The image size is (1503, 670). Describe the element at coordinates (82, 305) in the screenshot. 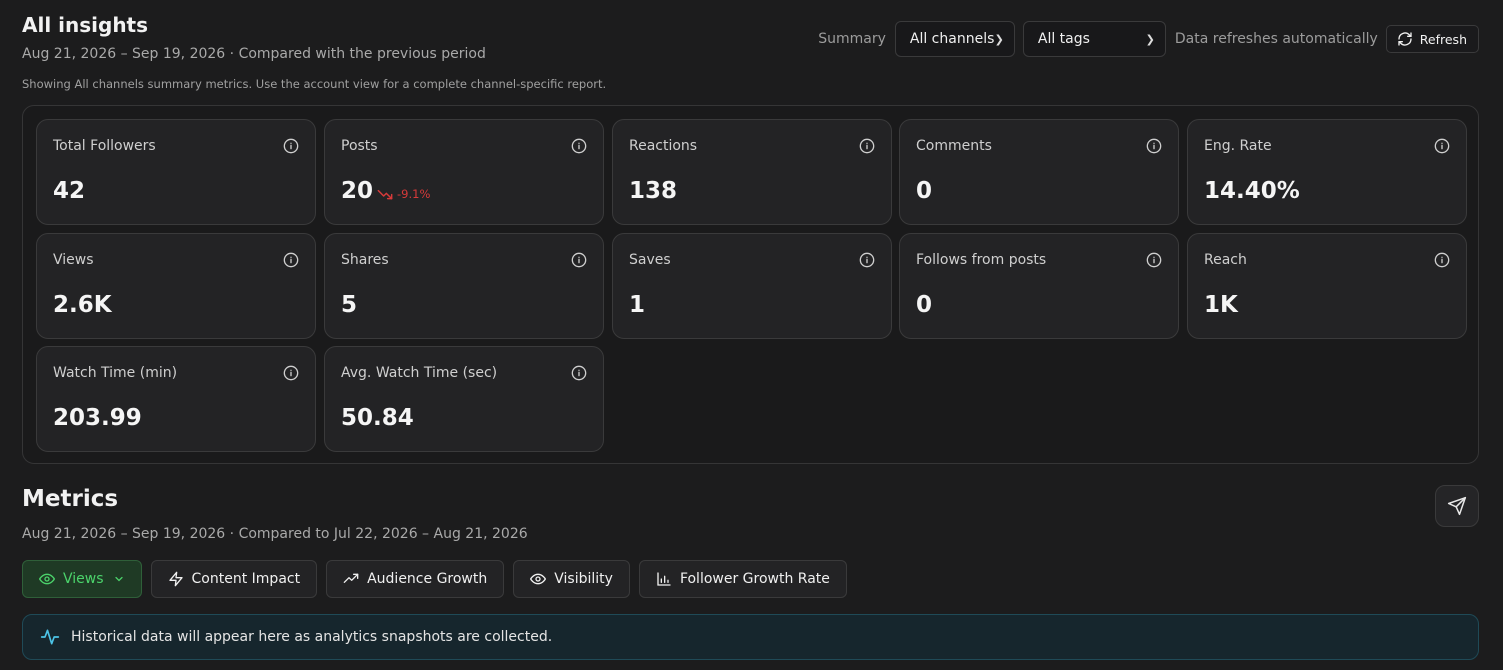

I see `card-value: 2.6K` at that location.